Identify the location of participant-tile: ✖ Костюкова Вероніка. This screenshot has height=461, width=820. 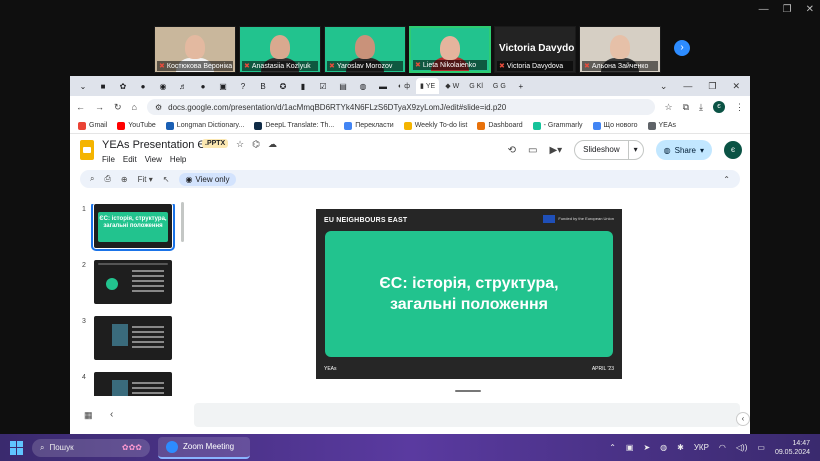
(195, 49).